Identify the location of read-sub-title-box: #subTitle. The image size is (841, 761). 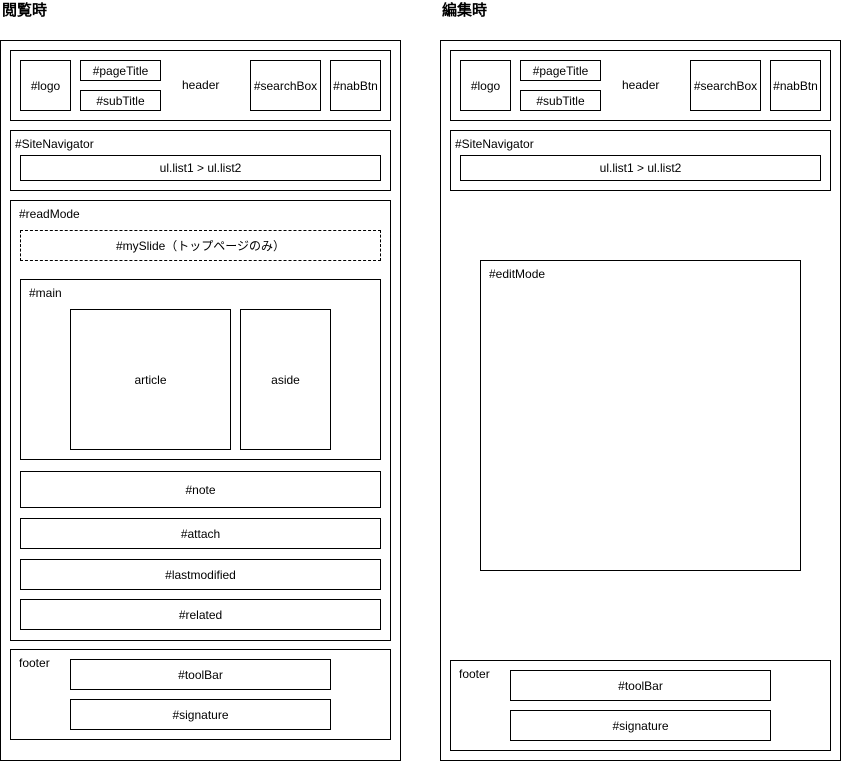
(120, 100).